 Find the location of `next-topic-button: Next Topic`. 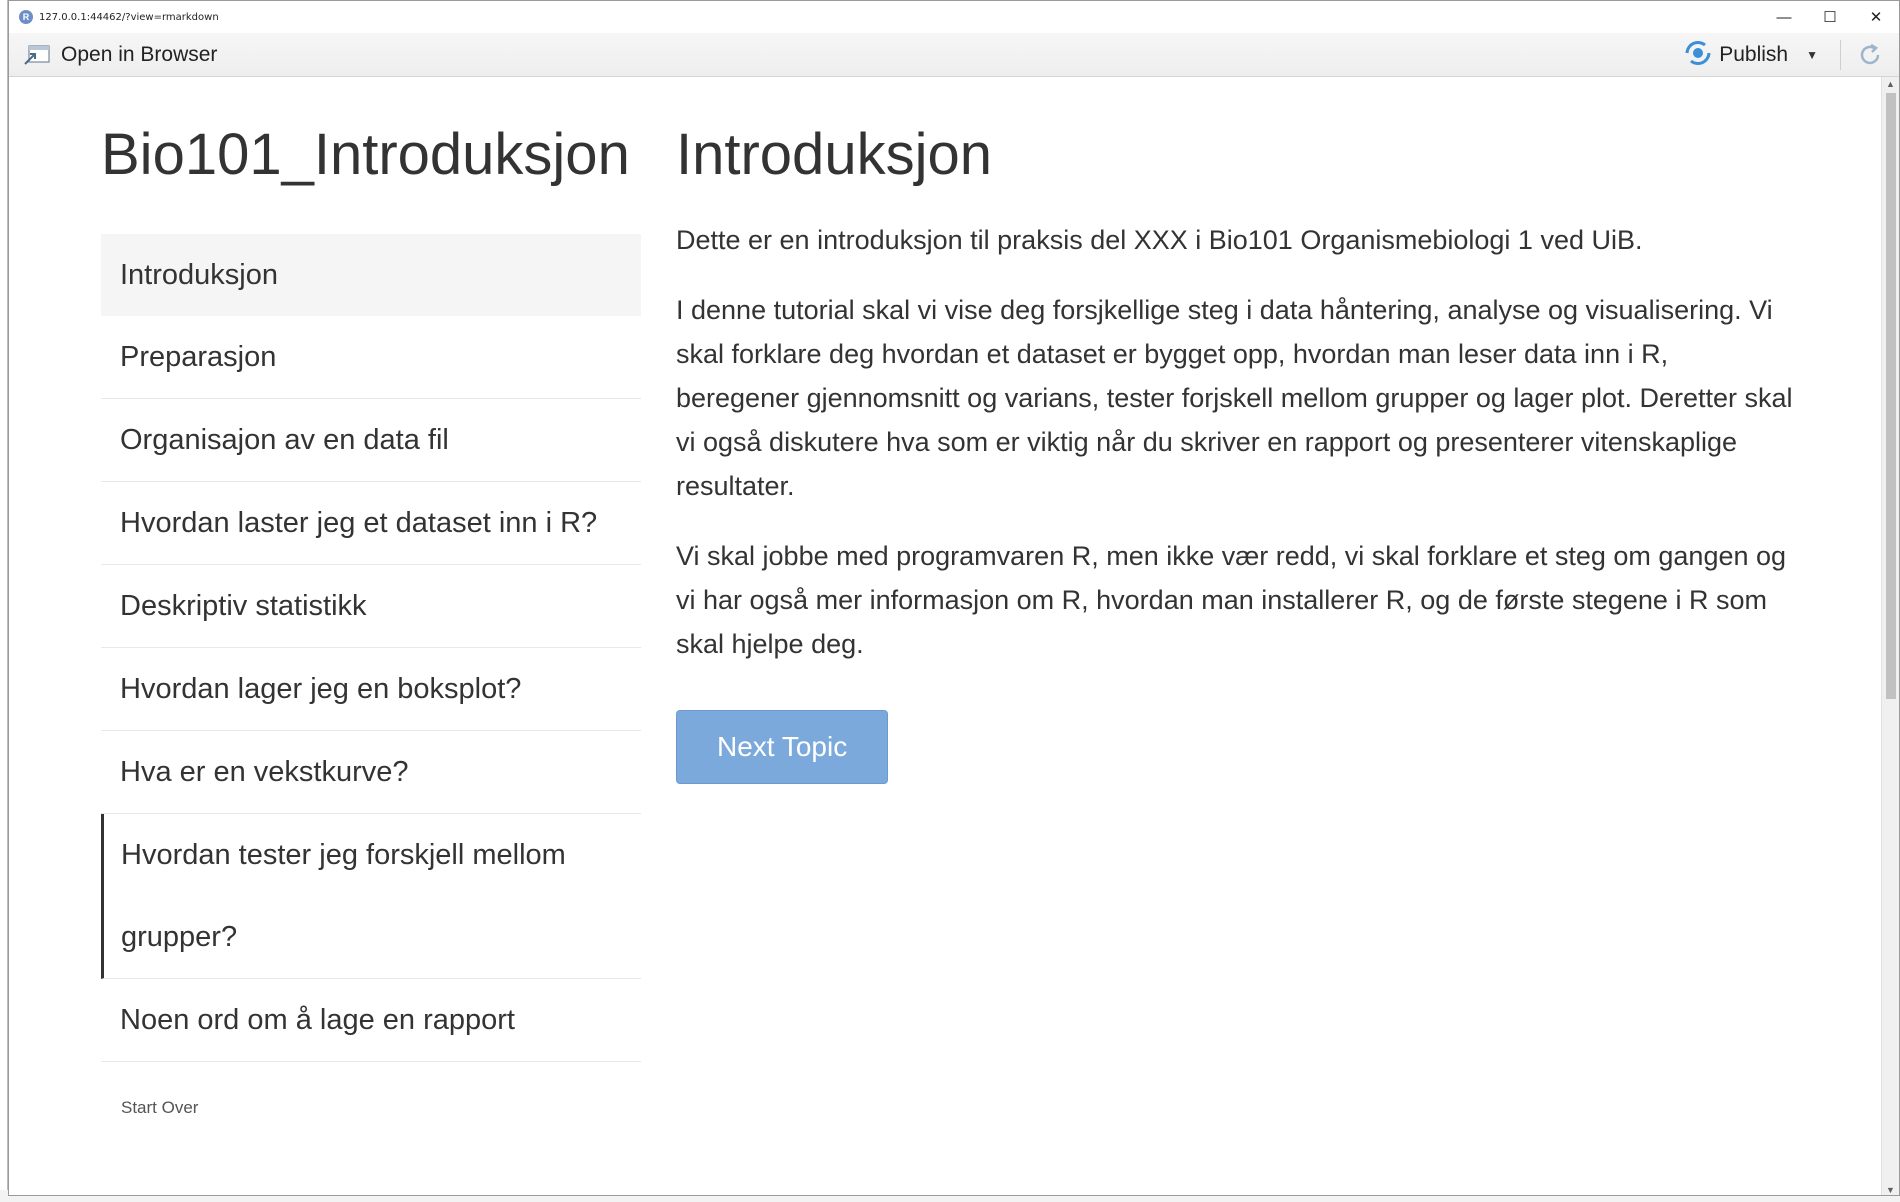

next-topic-button: Next Topic is located at coordinates (782, 747).